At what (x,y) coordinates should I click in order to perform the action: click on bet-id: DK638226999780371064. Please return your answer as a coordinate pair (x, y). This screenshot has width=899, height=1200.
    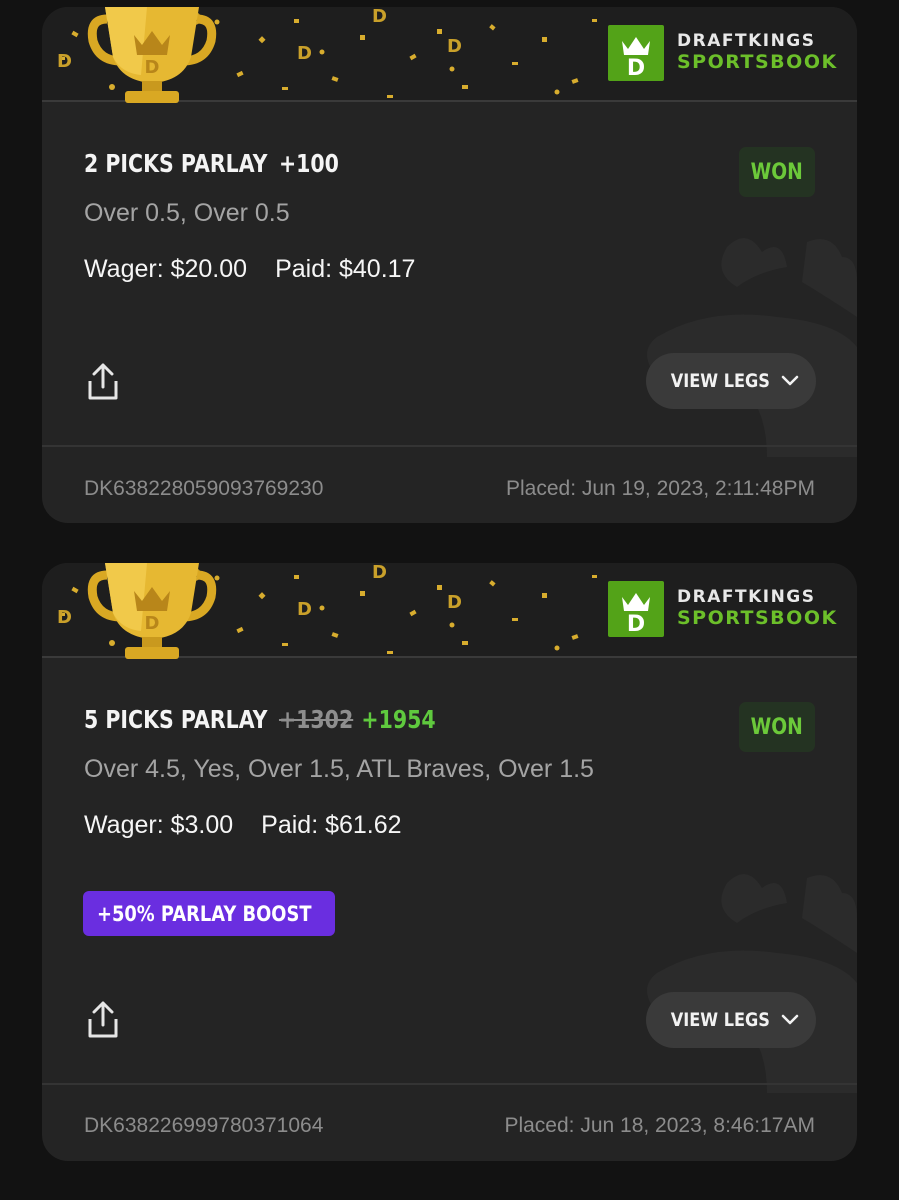
    Looking at the image, I should click on (204, 1125).